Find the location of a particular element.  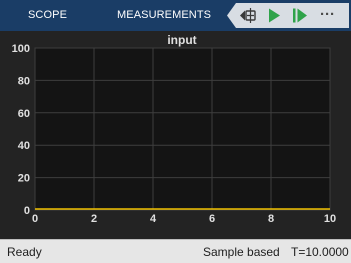

x-tick-label: 4 is located at coordinates (153, 219).